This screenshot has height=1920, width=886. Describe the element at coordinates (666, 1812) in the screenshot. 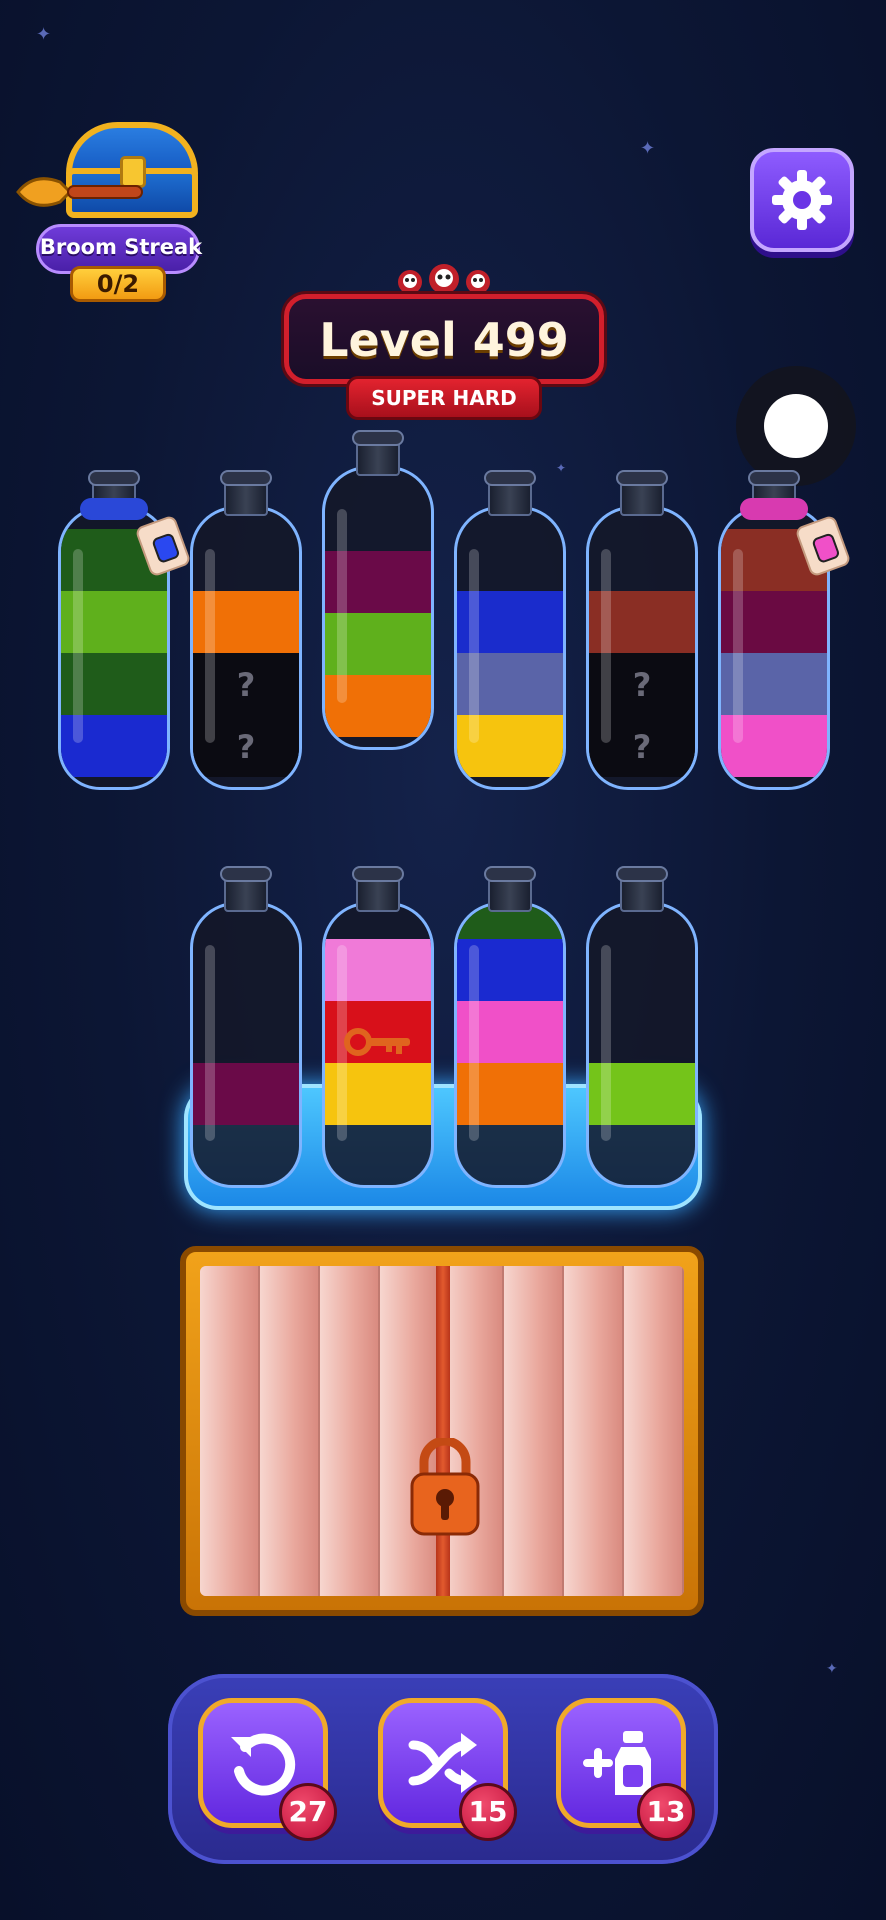

I see `add-bottle-count: 13` at that location.